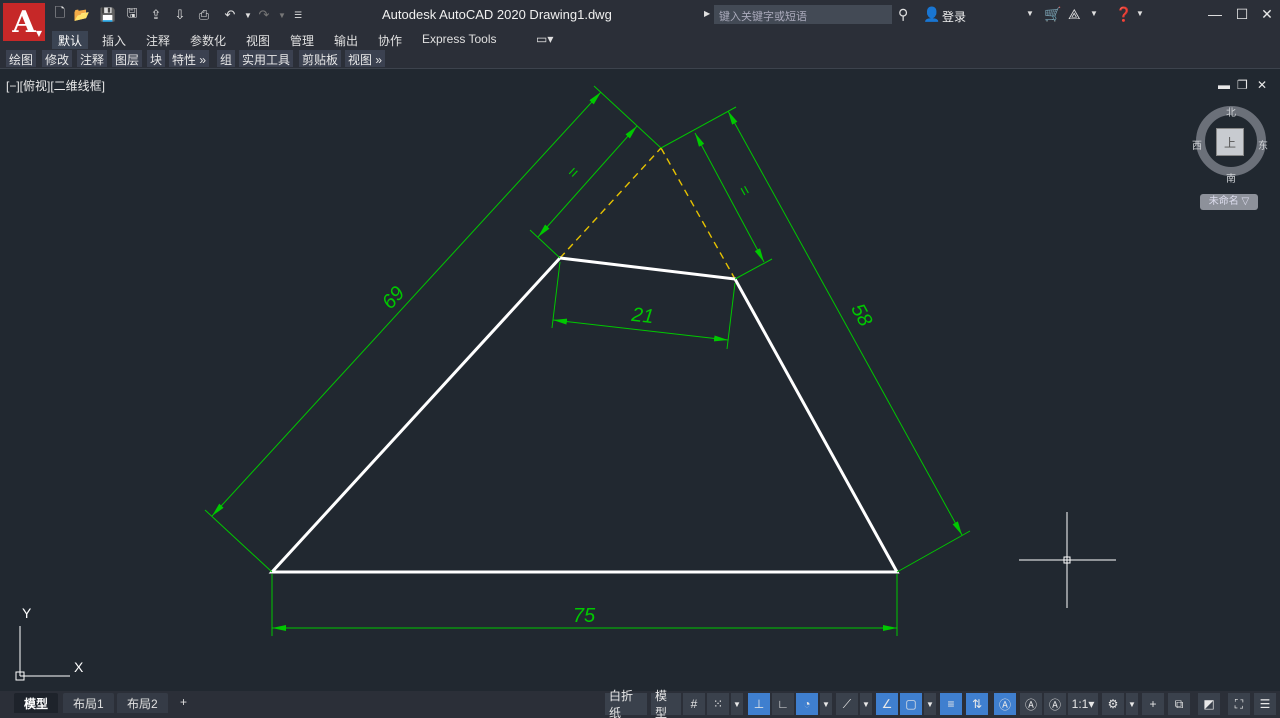 This screenshot has height=718, width=1280. Describe the element at coordinates (933, 551) in the screenshot. I see `dim-right-ext-bottom` at that location.